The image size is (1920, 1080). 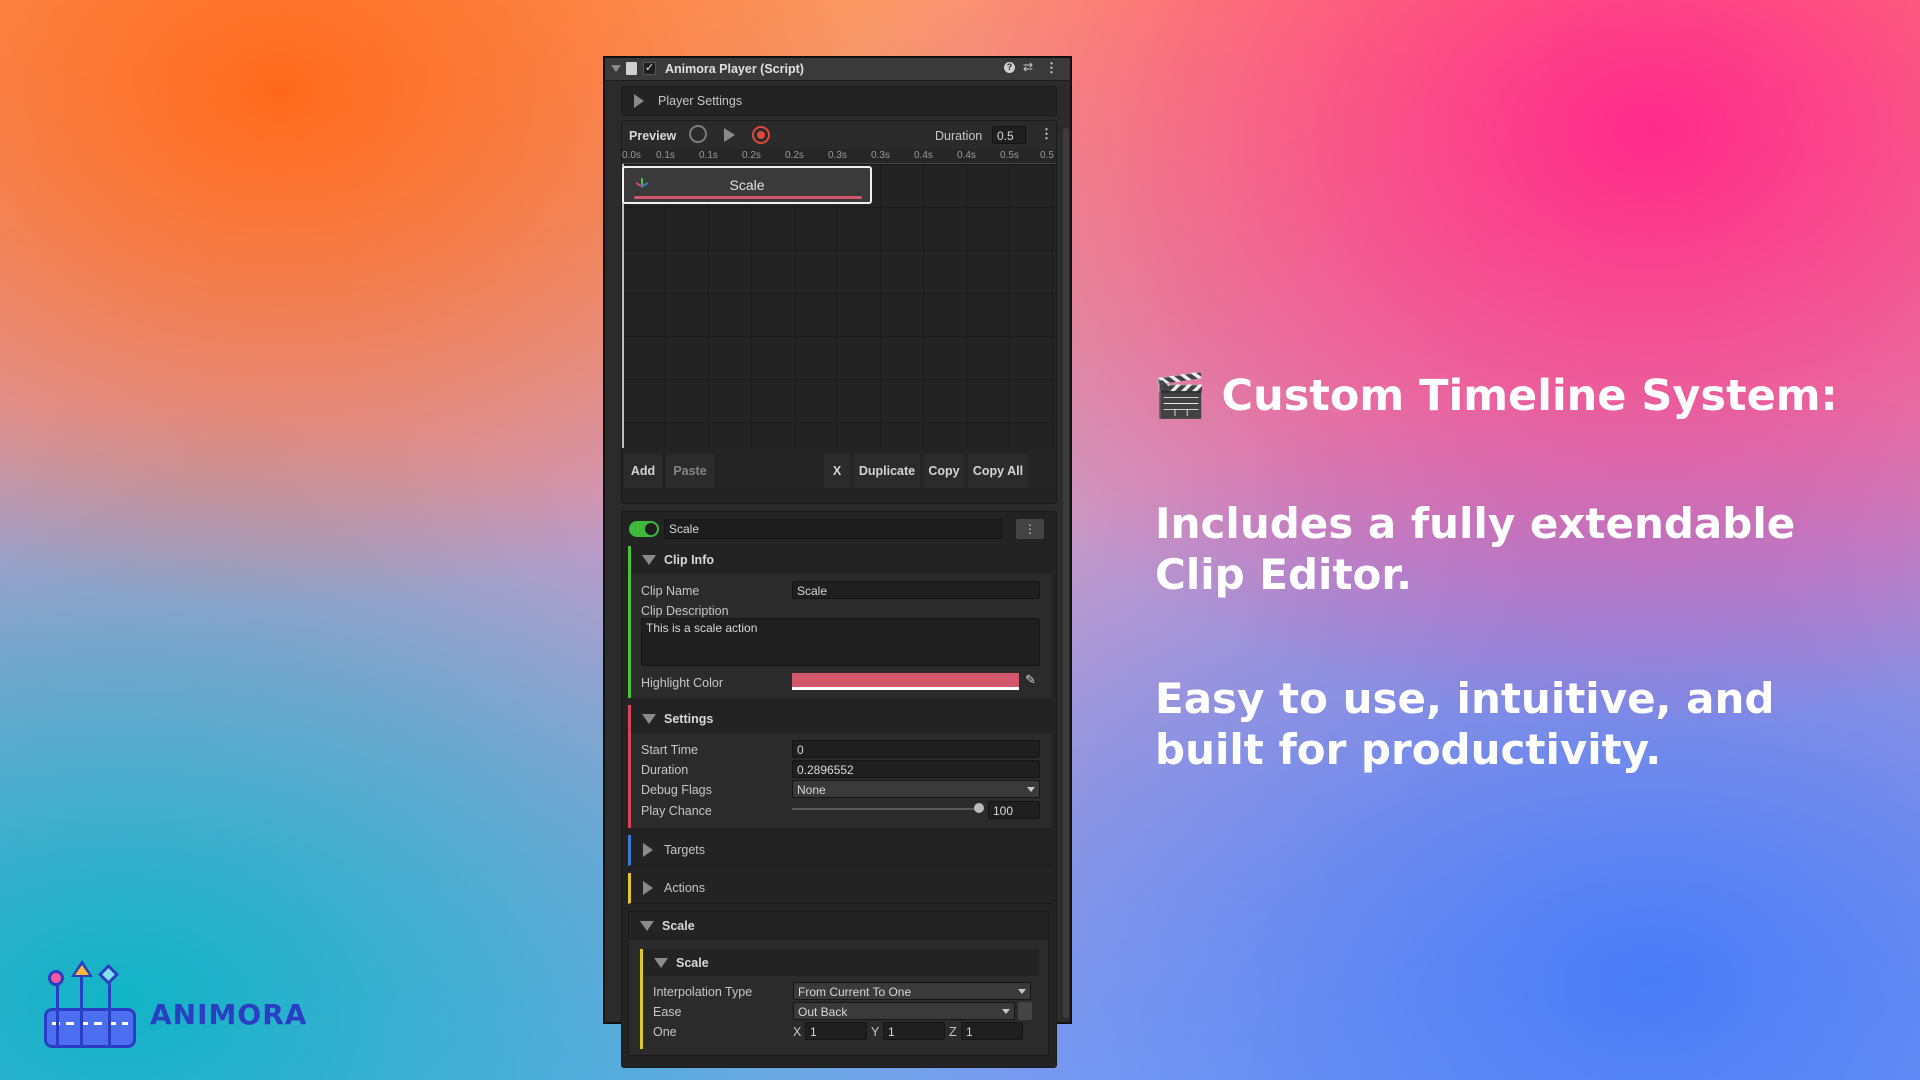 What do you see at coordinates (840, 850) in the screenshot?
I see `targets-foldout: Targets` at bounding box center [840, 850].